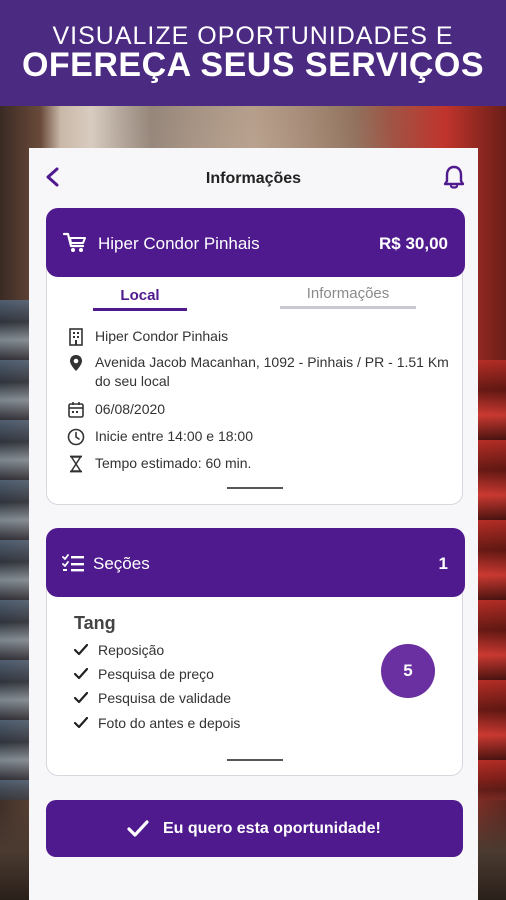 Image resolution: width=506 pixels, height=900 pixels. I want to click on sections-count: 1, so click(443, 563).